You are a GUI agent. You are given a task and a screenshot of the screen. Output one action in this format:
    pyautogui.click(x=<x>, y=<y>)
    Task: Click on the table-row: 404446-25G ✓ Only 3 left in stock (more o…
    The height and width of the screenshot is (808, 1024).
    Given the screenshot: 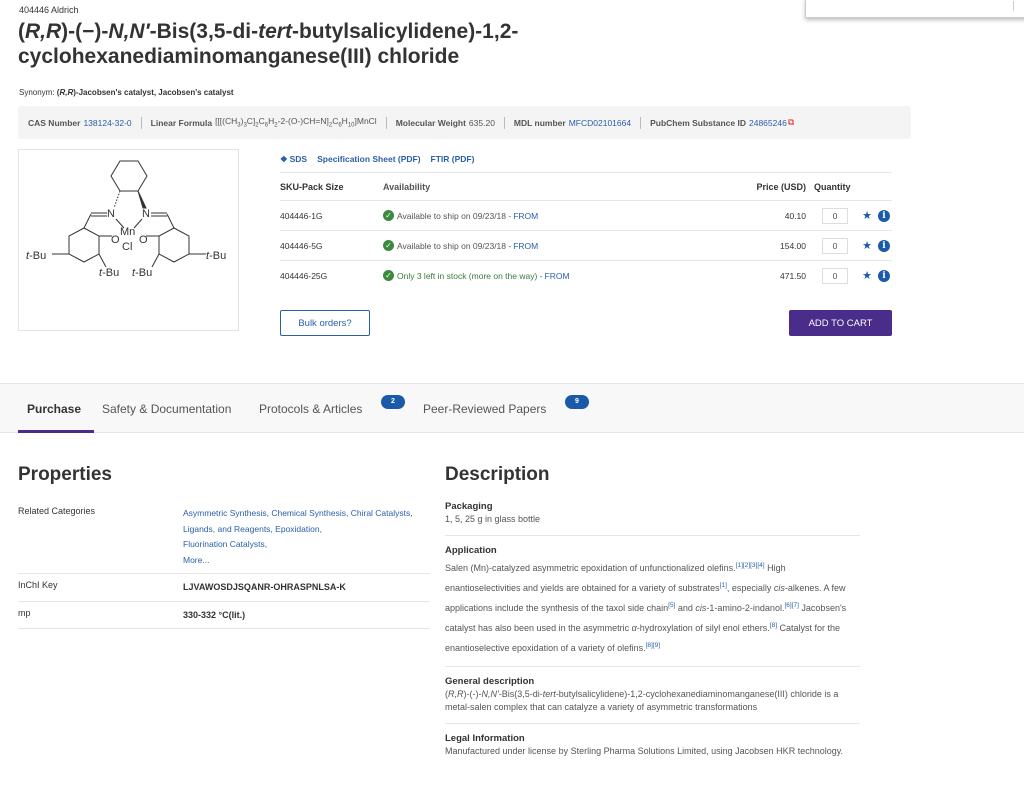 What is the action you would take?
    pyautogui.click(x=586, y=275)
    